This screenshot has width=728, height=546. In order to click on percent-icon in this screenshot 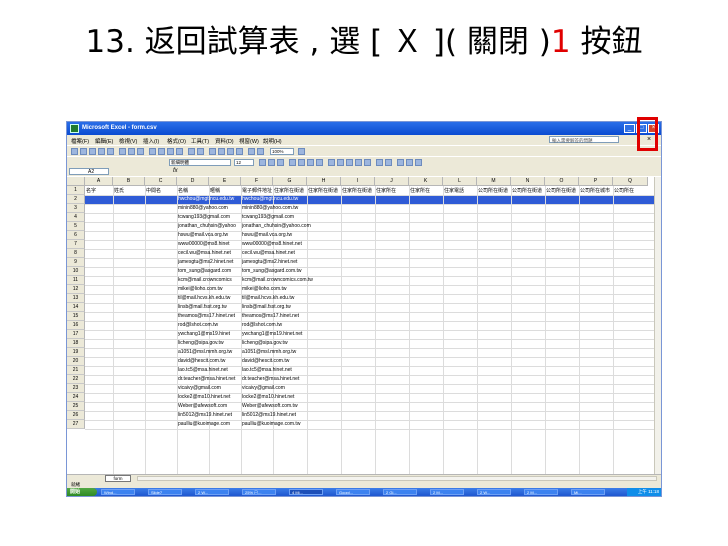, I will do `click(340, 162)`.